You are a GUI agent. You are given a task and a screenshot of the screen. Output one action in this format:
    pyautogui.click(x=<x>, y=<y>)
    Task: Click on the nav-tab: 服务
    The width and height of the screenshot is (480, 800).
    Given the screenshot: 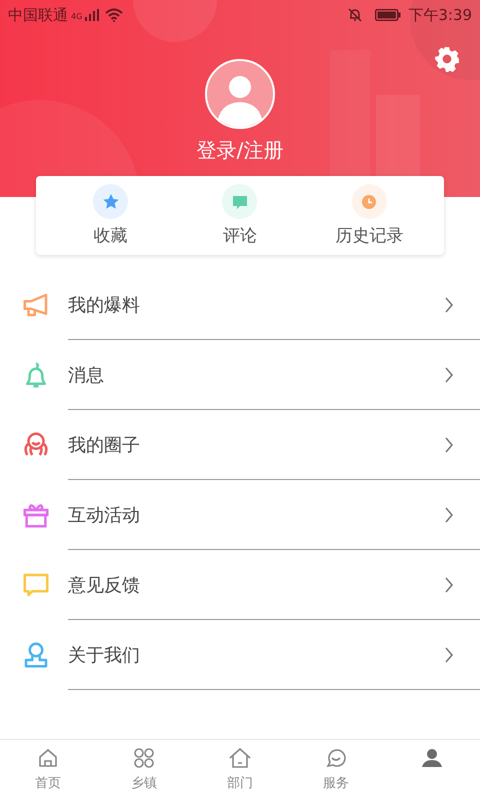 What is the action you would take?
    pyautogui.click(x=336, y=770)
    